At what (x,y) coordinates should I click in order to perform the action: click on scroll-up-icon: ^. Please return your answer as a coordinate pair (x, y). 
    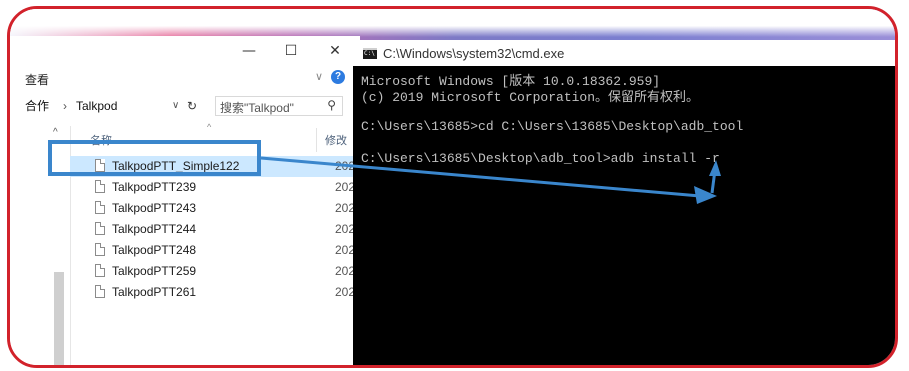
    Looking at the image, I should click on (55, 132).